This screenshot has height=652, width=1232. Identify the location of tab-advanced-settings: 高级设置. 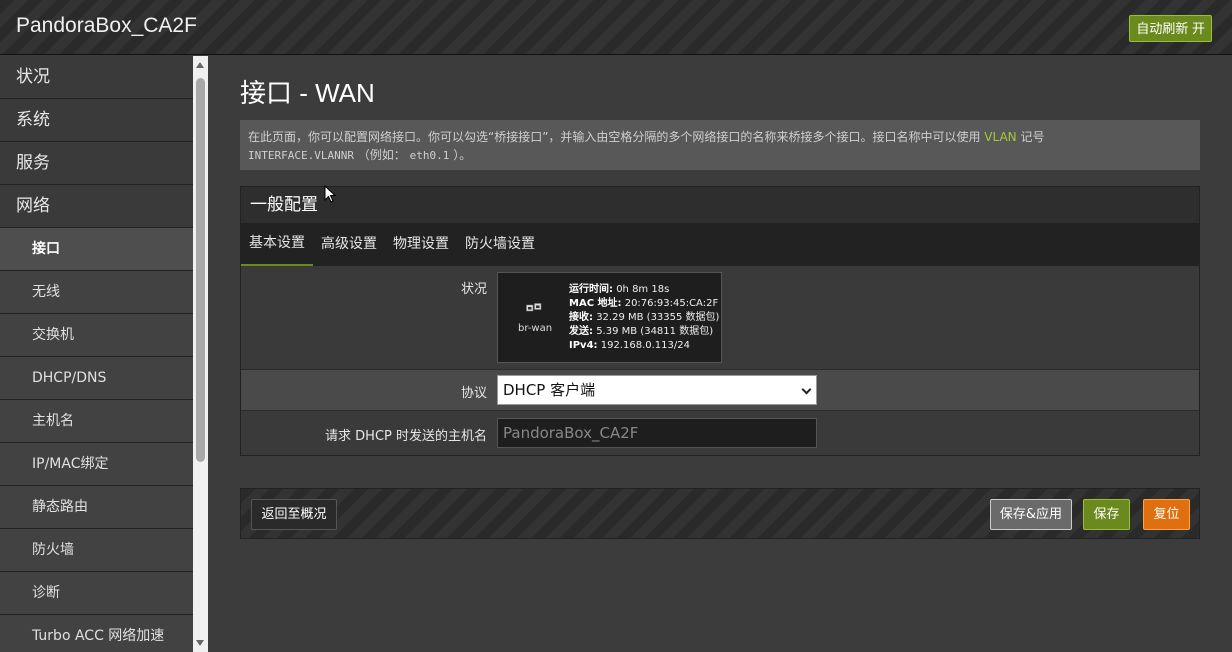
(349, 244).